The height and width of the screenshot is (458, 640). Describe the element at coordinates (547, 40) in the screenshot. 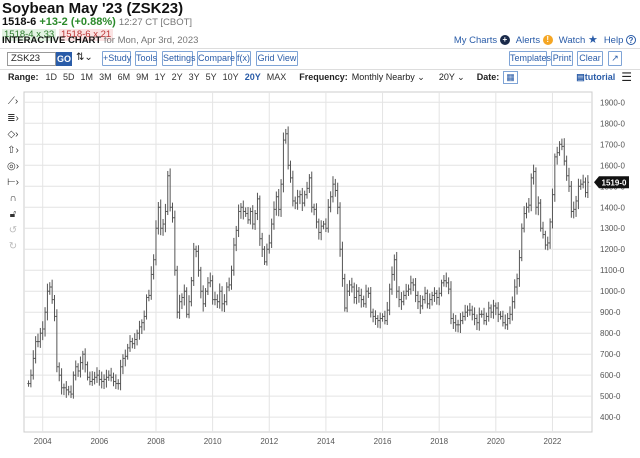

I see `alert-icon: !` at that location.